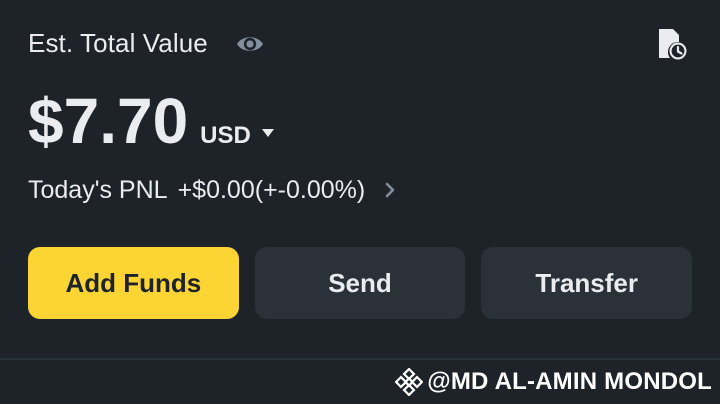  I want to click on send-button: Send, so click(360, 283).